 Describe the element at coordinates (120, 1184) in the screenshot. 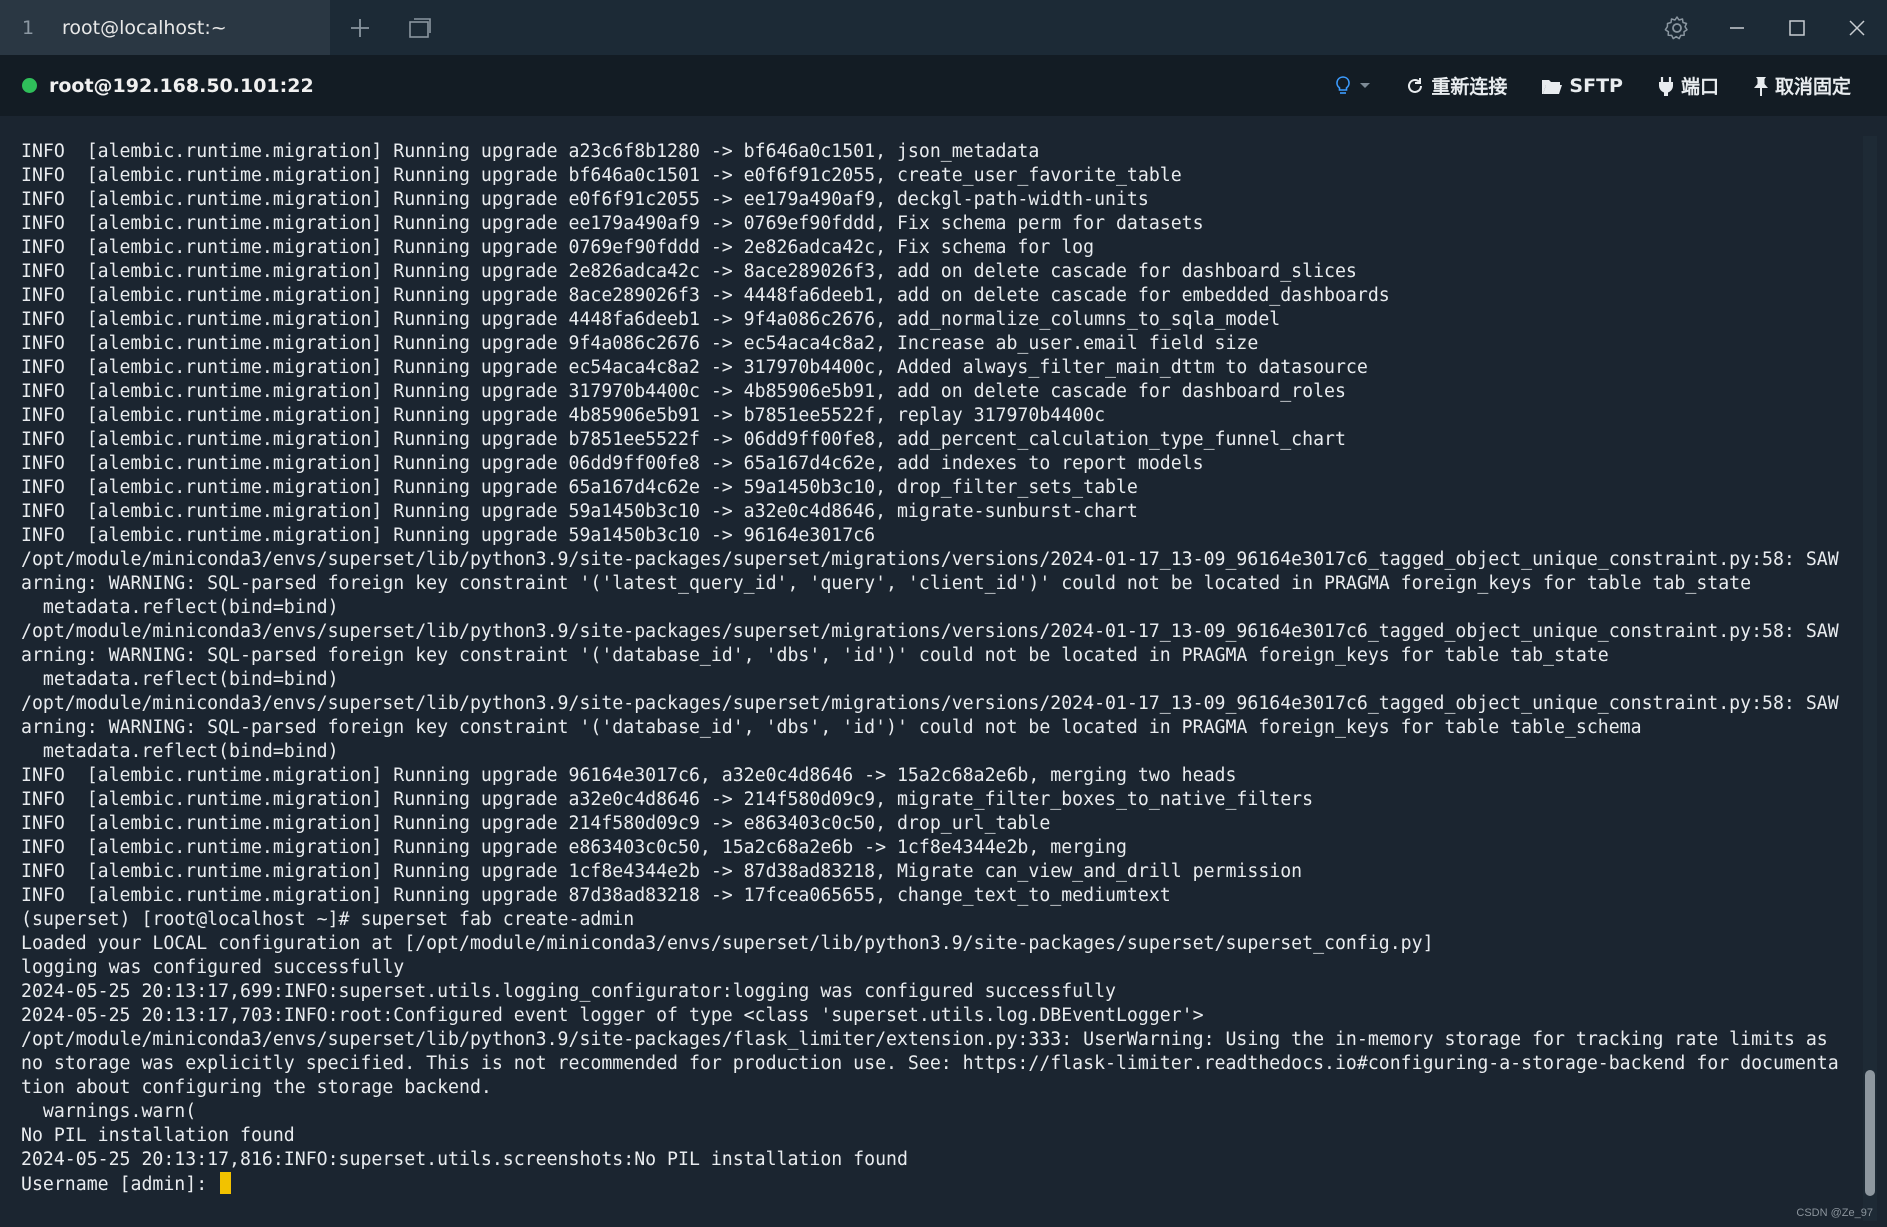

I see `terminal-prompt: Username [admin]:` at that location.